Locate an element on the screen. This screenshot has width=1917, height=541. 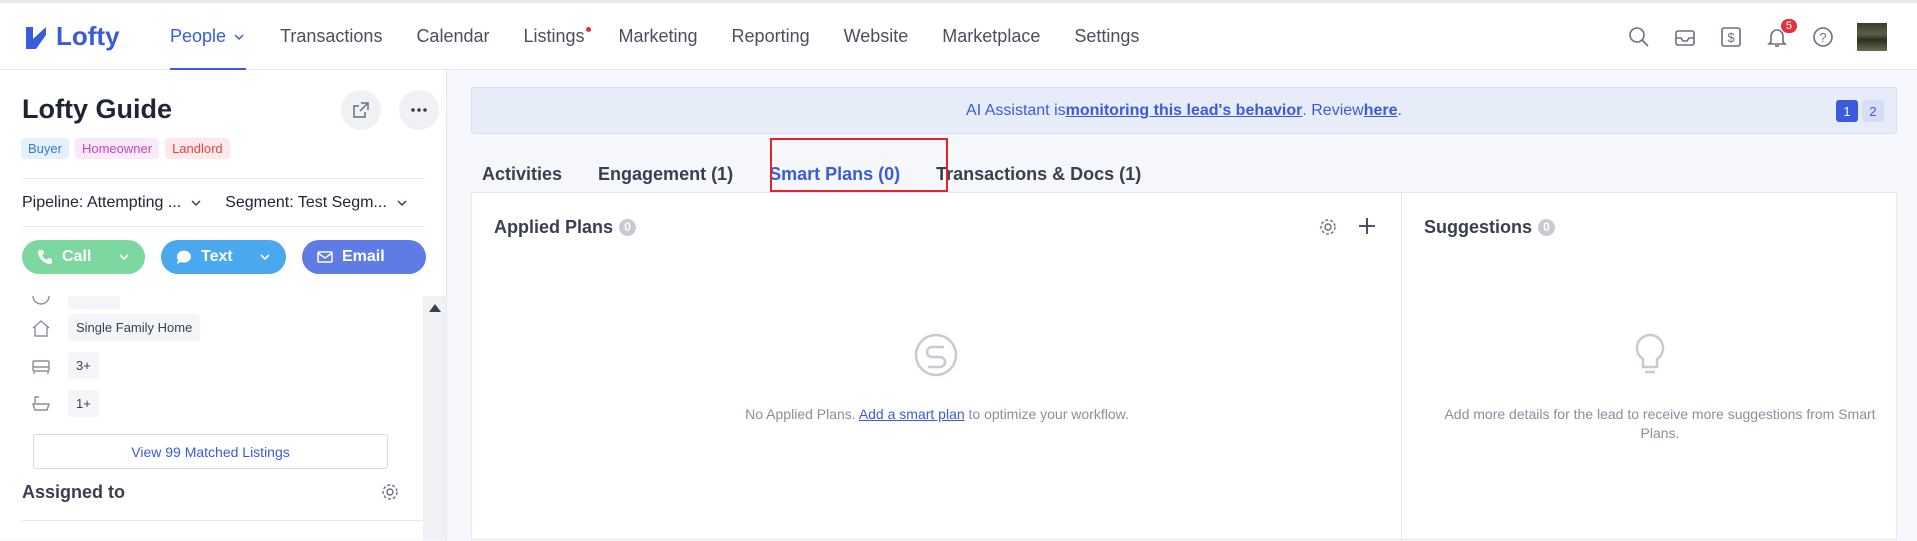
inbox-icon is located at coordinates (1685, 37).